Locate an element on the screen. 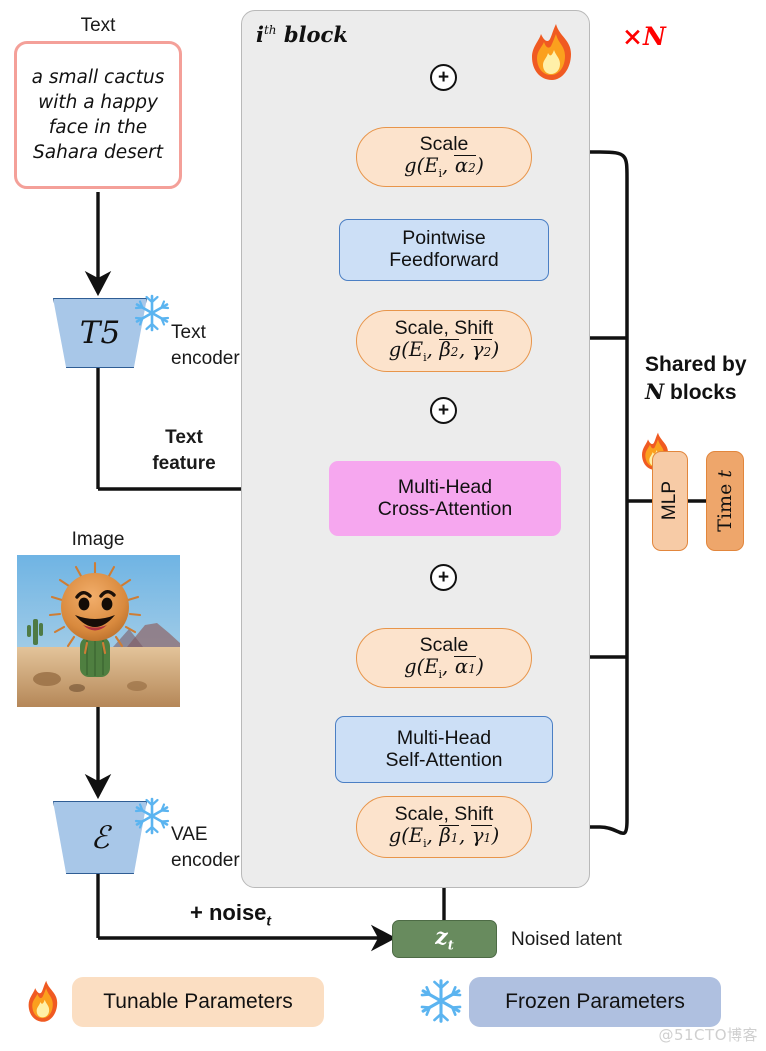 The image size is (766, 1051). vae-encoder-label: VAE encoder is located at coordinates (205, 847).